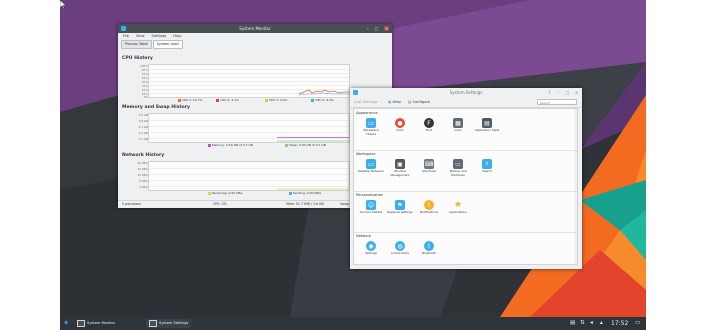  Describe the element at coordinates (167, 44) in the screenshot. I see `tab-system-load: System Load` at that location.